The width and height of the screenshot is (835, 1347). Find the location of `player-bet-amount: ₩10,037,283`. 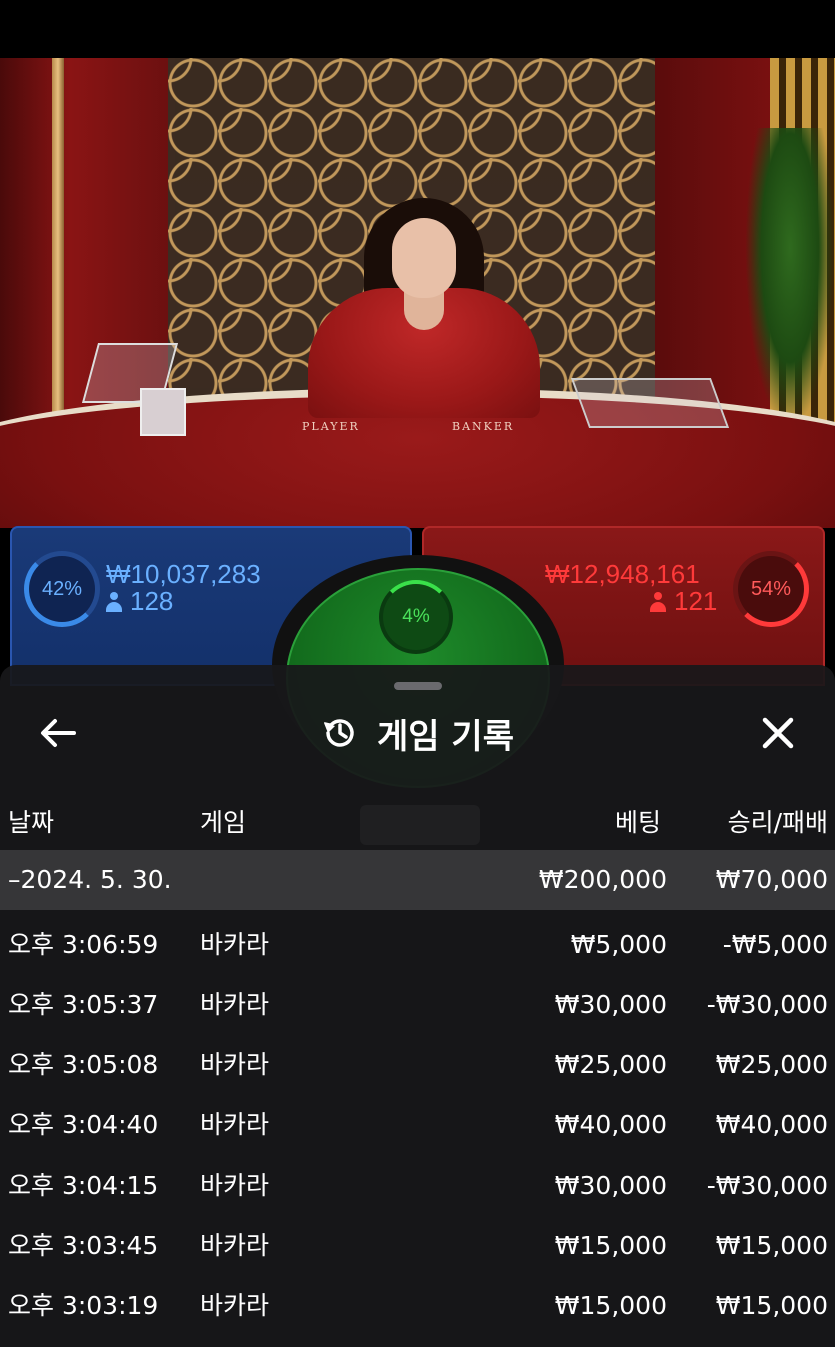

player-bet-amount: ₩10,037,283 is located at coordinates (183, 574).